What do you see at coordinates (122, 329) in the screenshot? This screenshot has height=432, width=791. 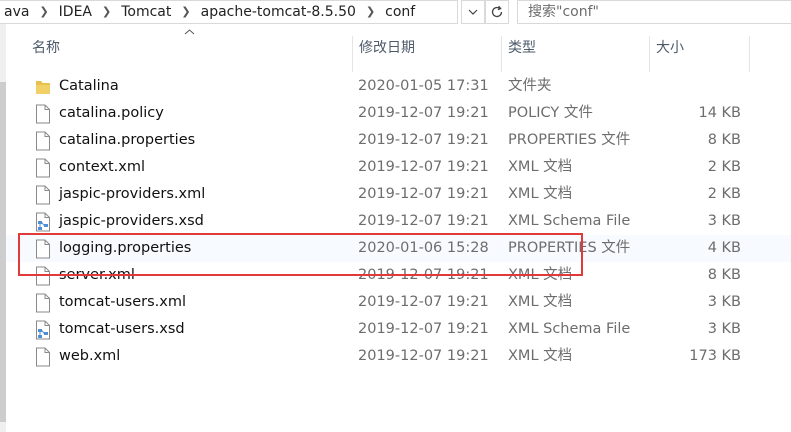 I see `file-name: tomcat-users.xsd` at bounding box center [122, 329].